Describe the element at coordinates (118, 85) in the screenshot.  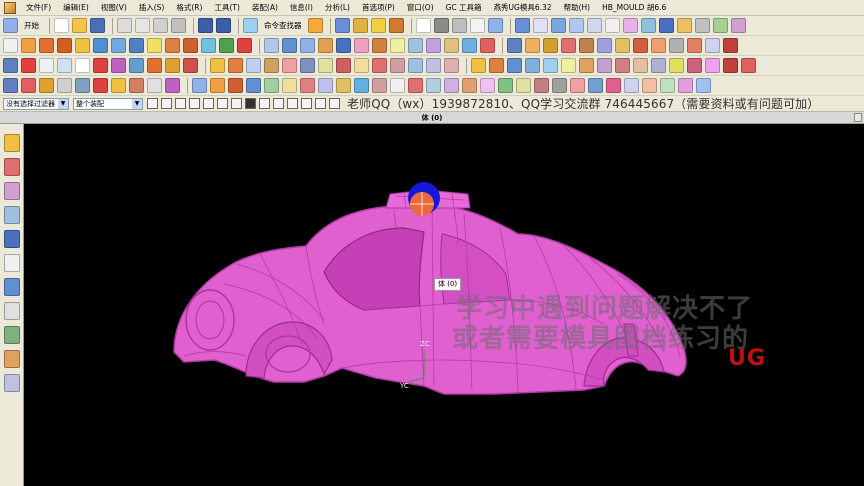
I see `intersection-curve-icon` at that location.